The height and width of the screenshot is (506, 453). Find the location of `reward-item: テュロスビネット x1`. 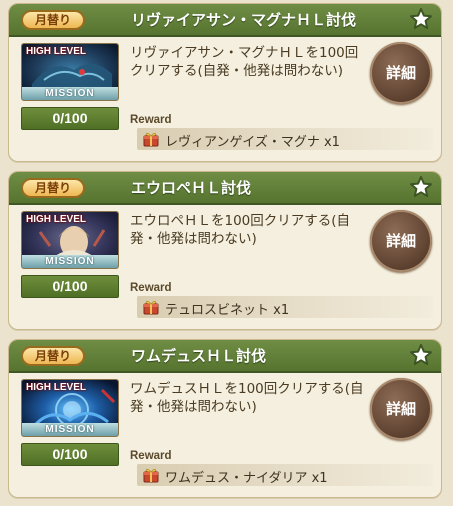

reward-item: テュロスビネット x1 is located at coordinates (227, 310).